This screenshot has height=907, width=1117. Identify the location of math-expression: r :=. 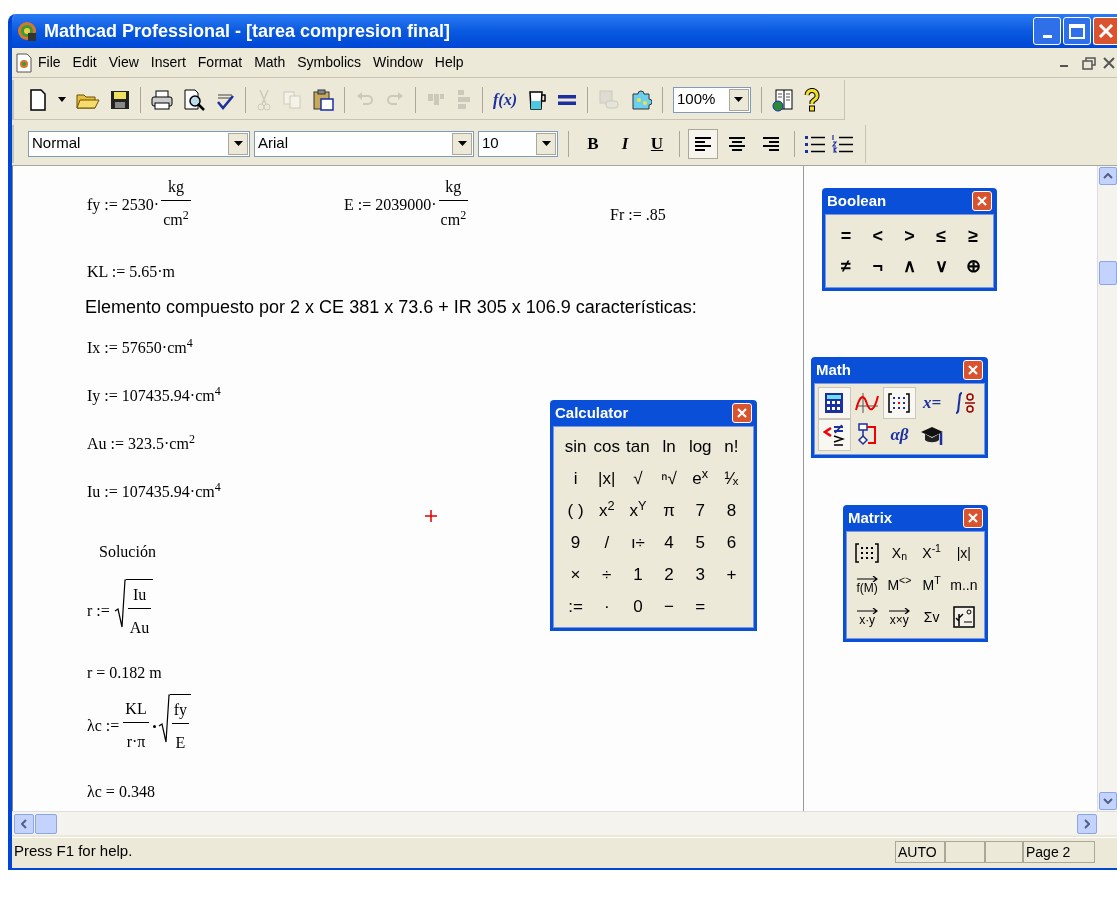
(98, 611).